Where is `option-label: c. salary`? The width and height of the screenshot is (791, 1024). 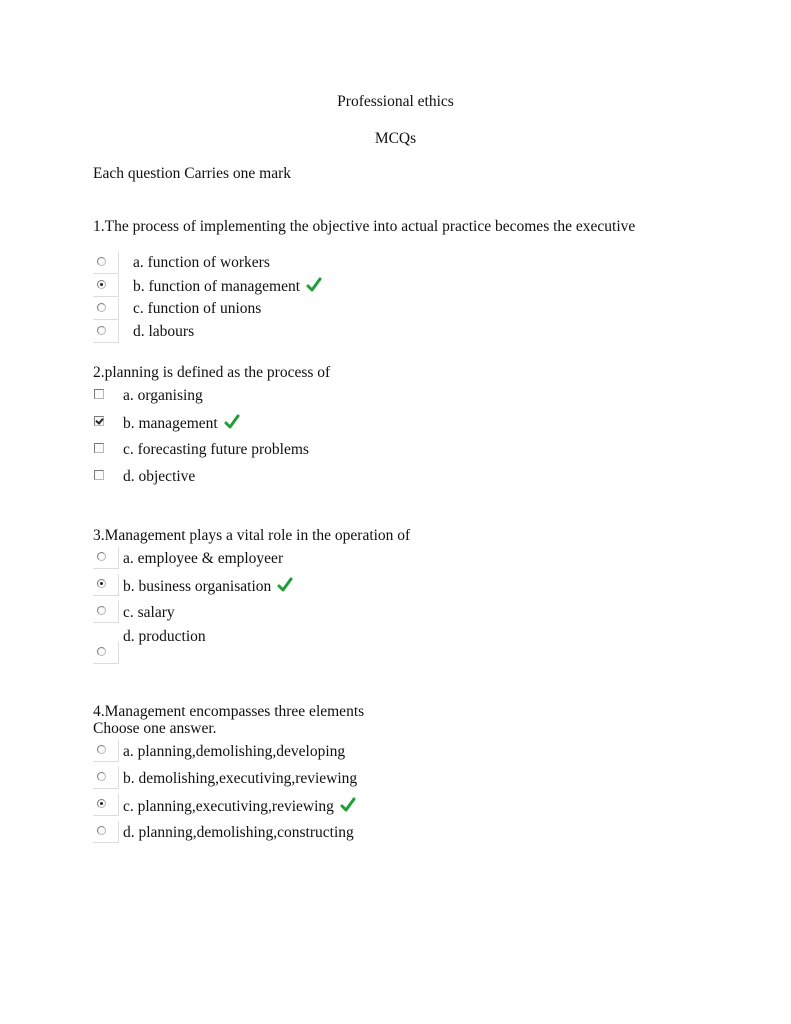
option-label: c. salary is located at coordinates (149, 612).